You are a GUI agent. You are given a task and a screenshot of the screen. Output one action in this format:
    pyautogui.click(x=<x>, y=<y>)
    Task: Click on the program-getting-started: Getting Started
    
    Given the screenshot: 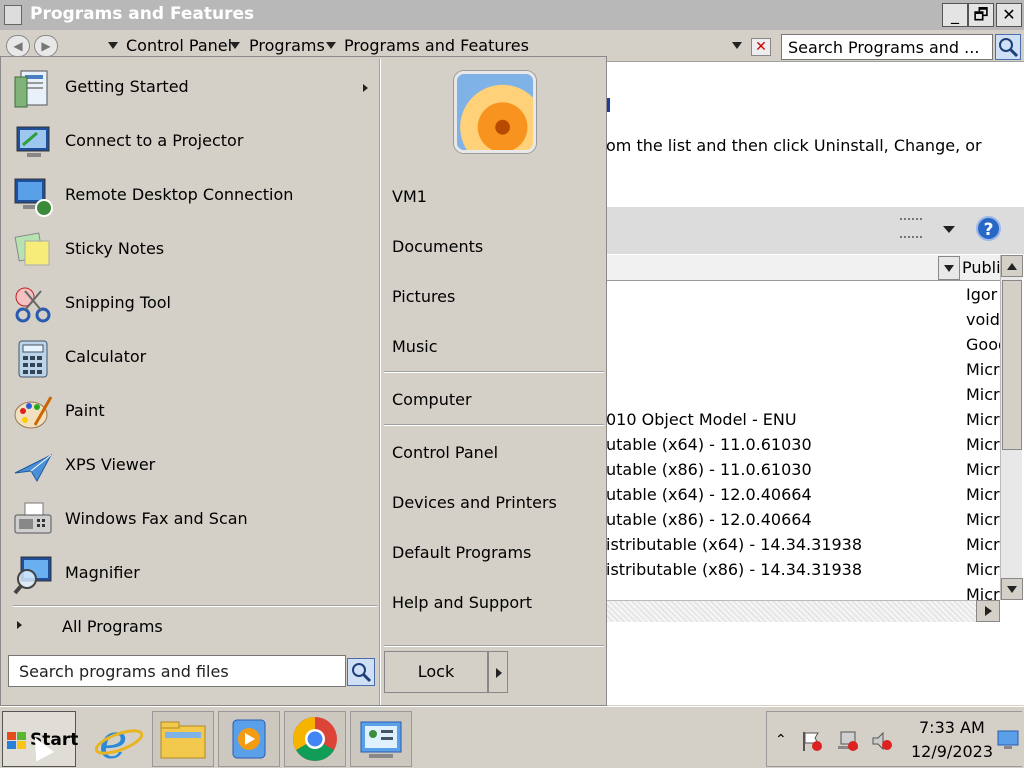 What is the action you would take?
    pyautogui.click(x=191, y=89)
    